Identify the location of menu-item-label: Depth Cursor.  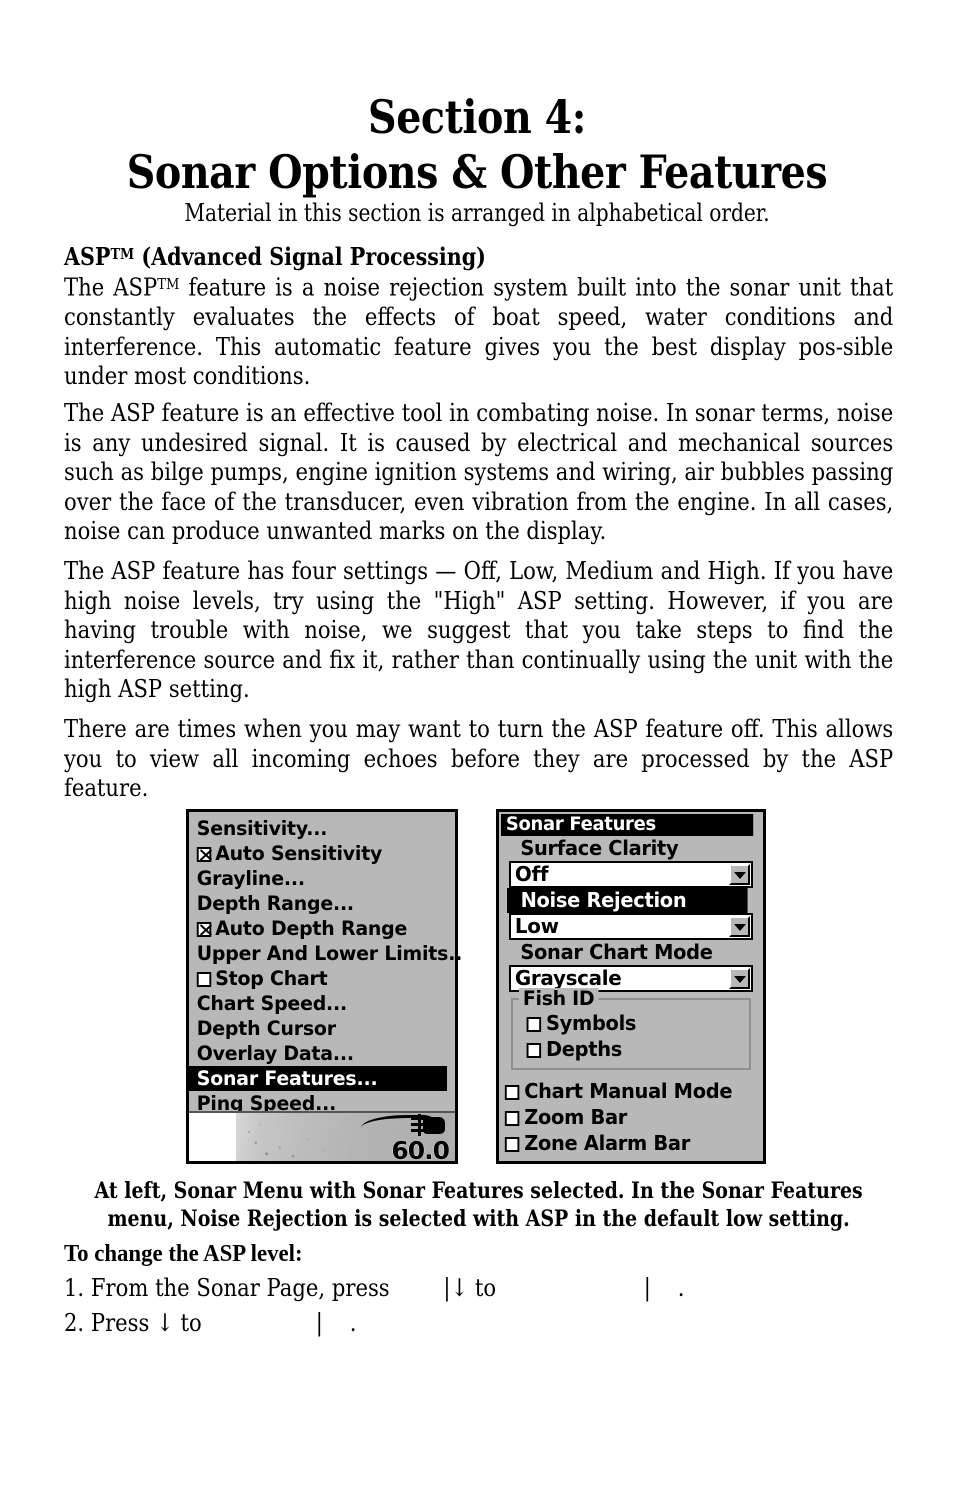
(266, 1028).